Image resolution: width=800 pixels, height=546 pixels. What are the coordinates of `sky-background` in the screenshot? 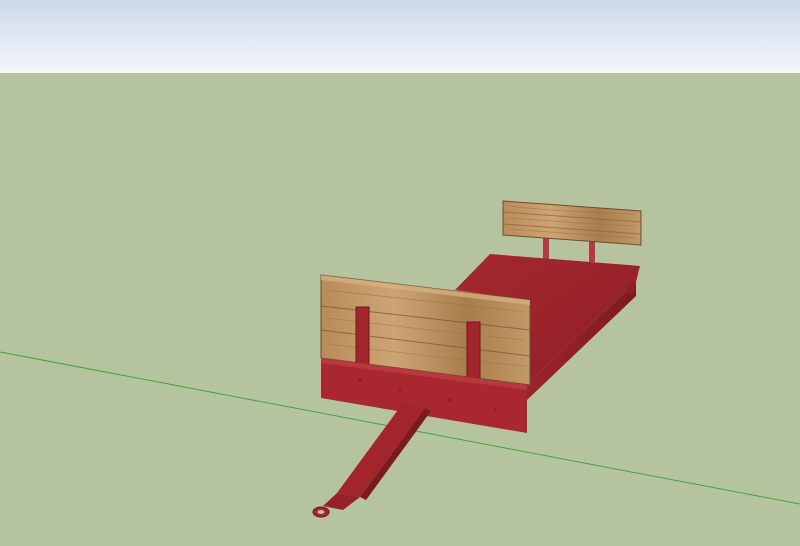 It's located at (400, 36).